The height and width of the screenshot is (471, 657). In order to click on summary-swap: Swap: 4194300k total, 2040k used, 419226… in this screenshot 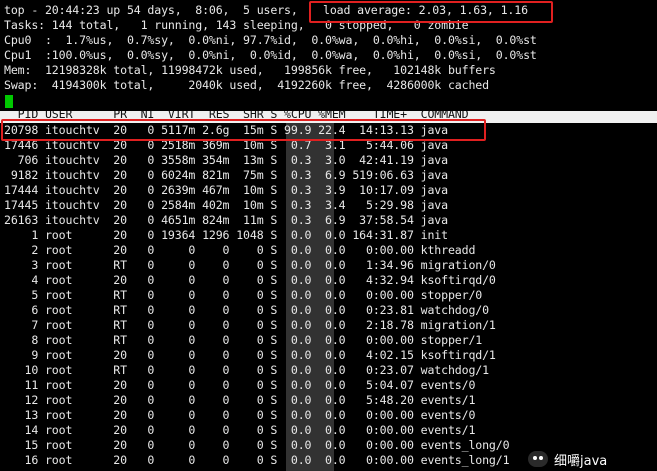, I will do `click(246, 85)`.